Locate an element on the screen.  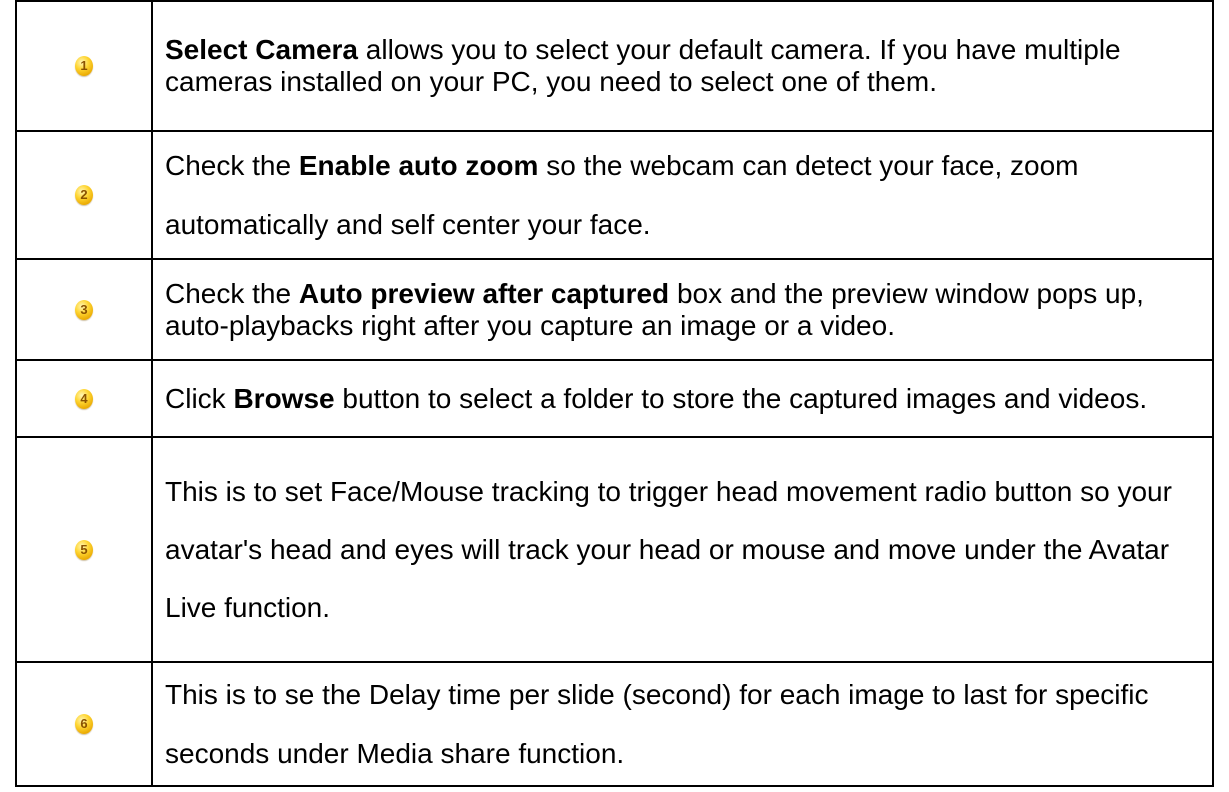
number-4-badge-icon: 4 is located at coordinates (84, 398).